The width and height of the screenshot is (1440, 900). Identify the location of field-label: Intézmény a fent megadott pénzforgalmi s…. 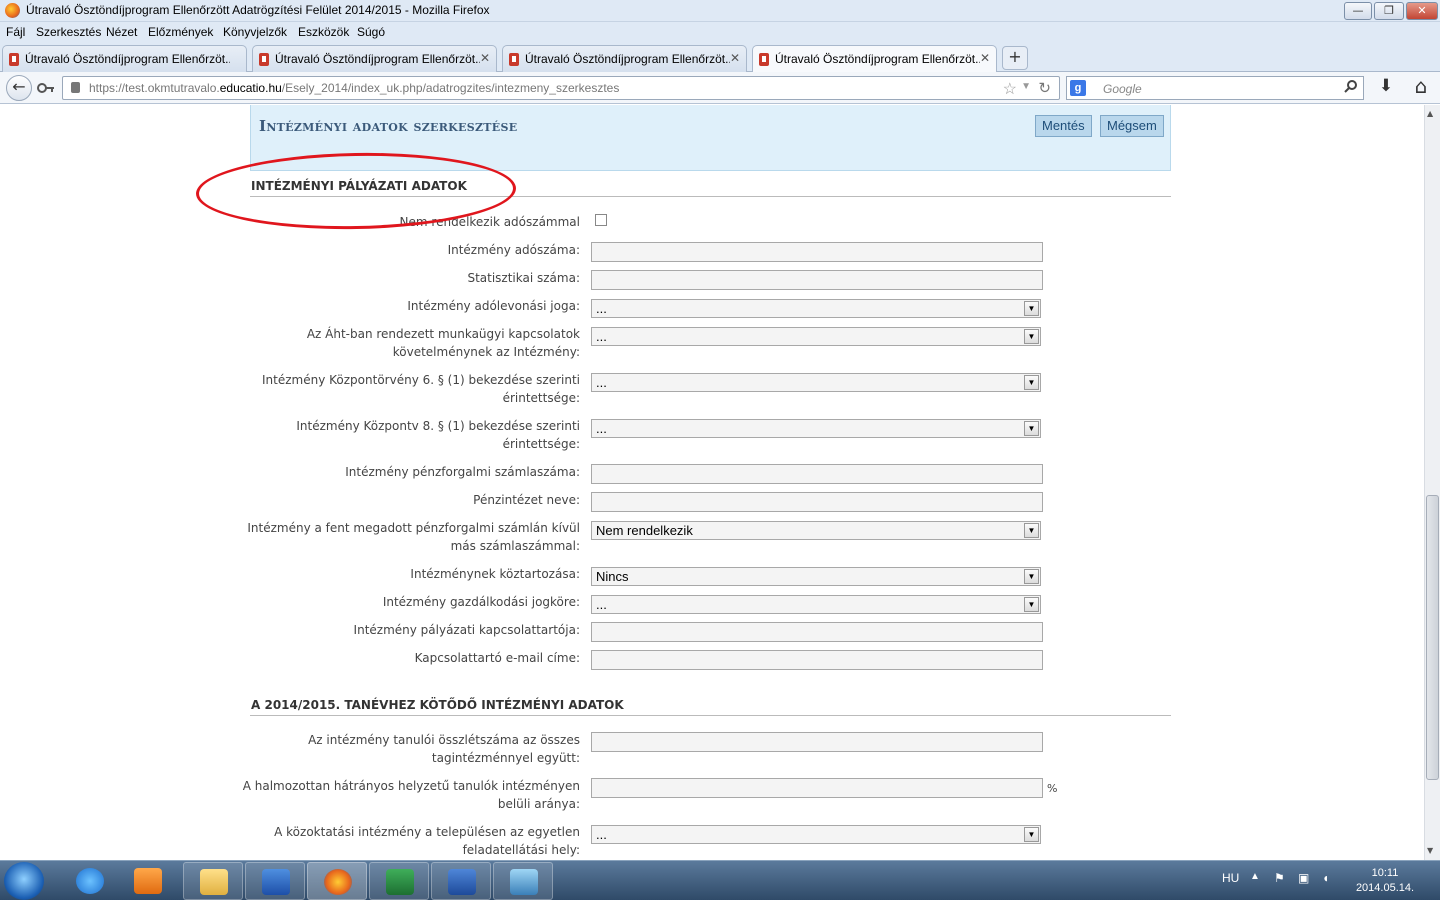
(413, 537).